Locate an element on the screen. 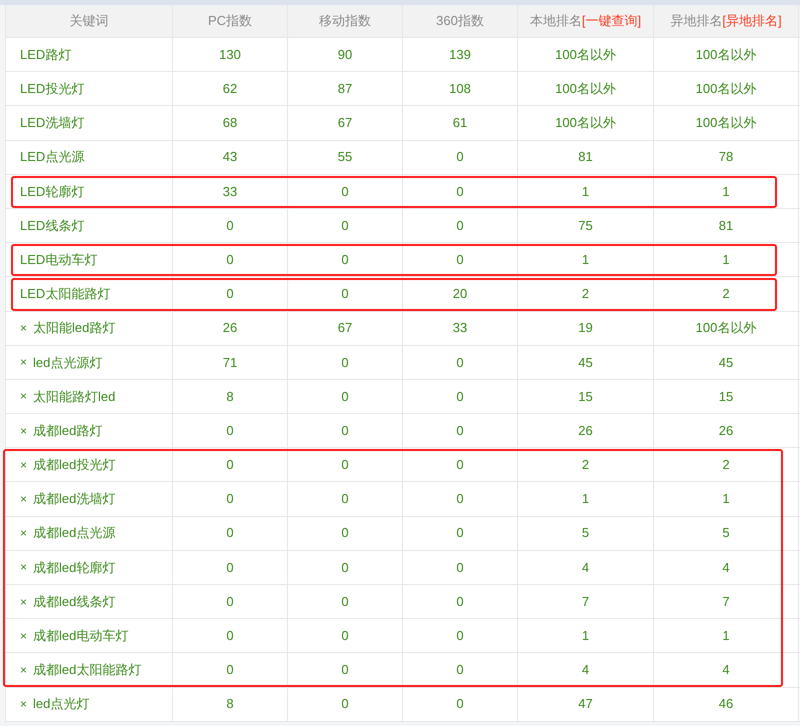 This screenshot has height=726, width=800. table-cell-text: 19 is located at coordinates (585, 328).